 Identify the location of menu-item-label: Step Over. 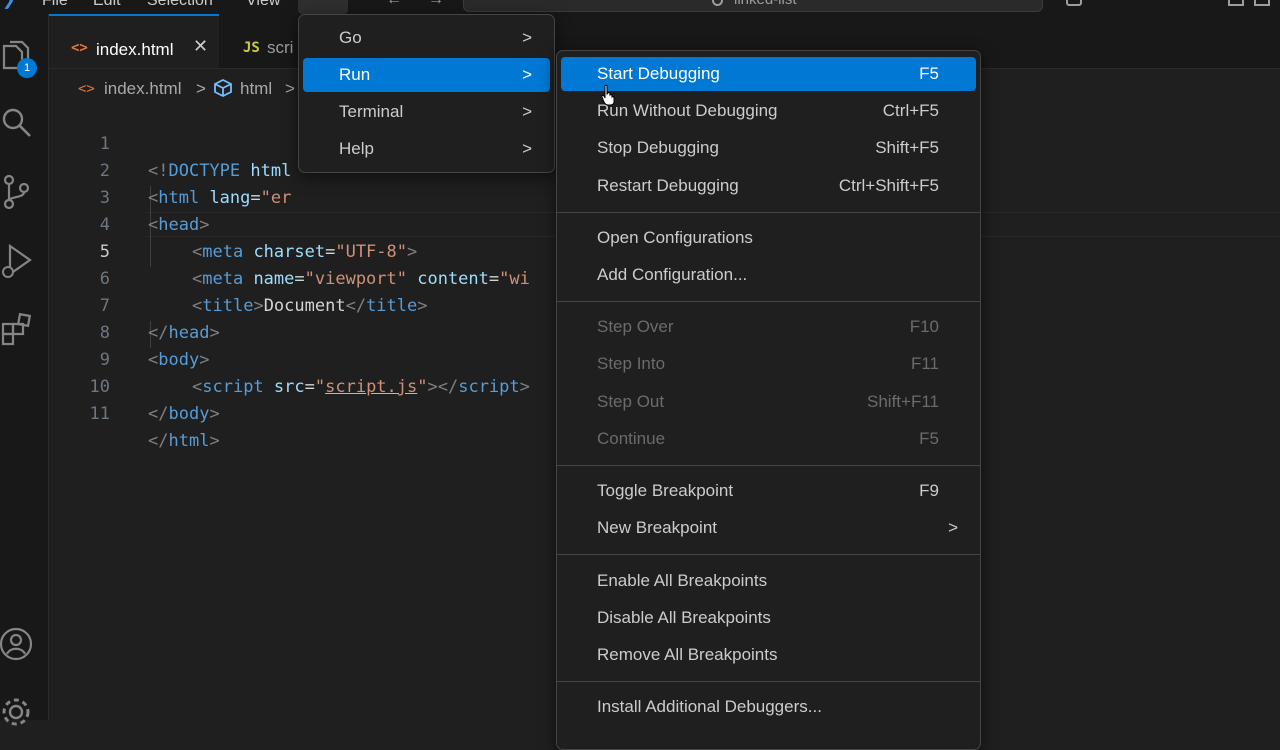
(635, 326).